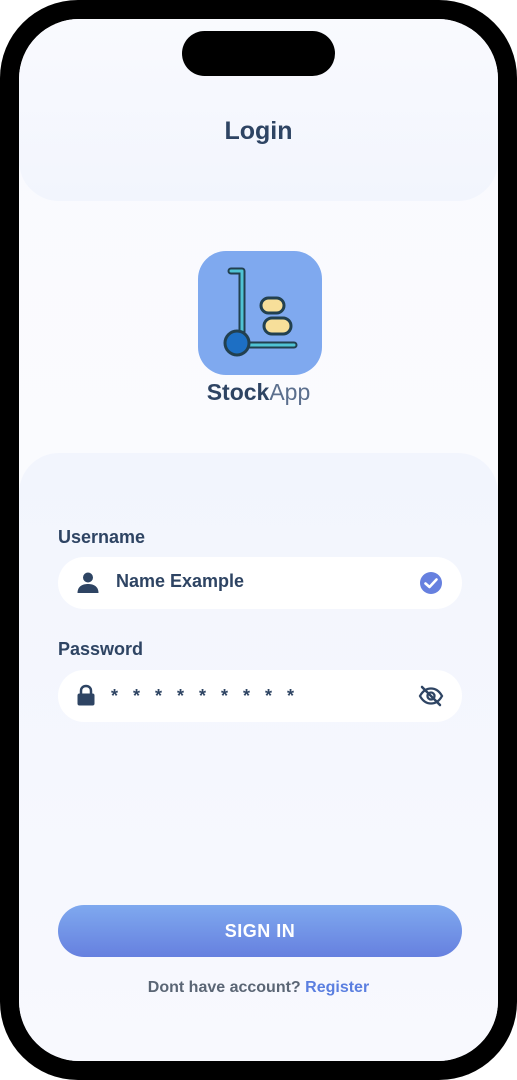  I want to click on username-label: Username, so click(102, 537).